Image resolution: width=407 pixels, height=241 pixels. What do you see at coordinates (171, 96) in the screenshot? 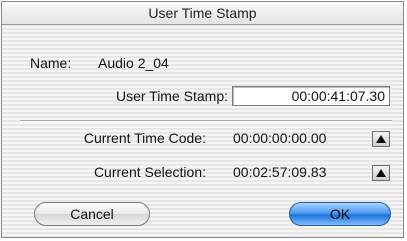
I see `timestamp-label: User Time Stamp:` at bounding box center [171, 96].